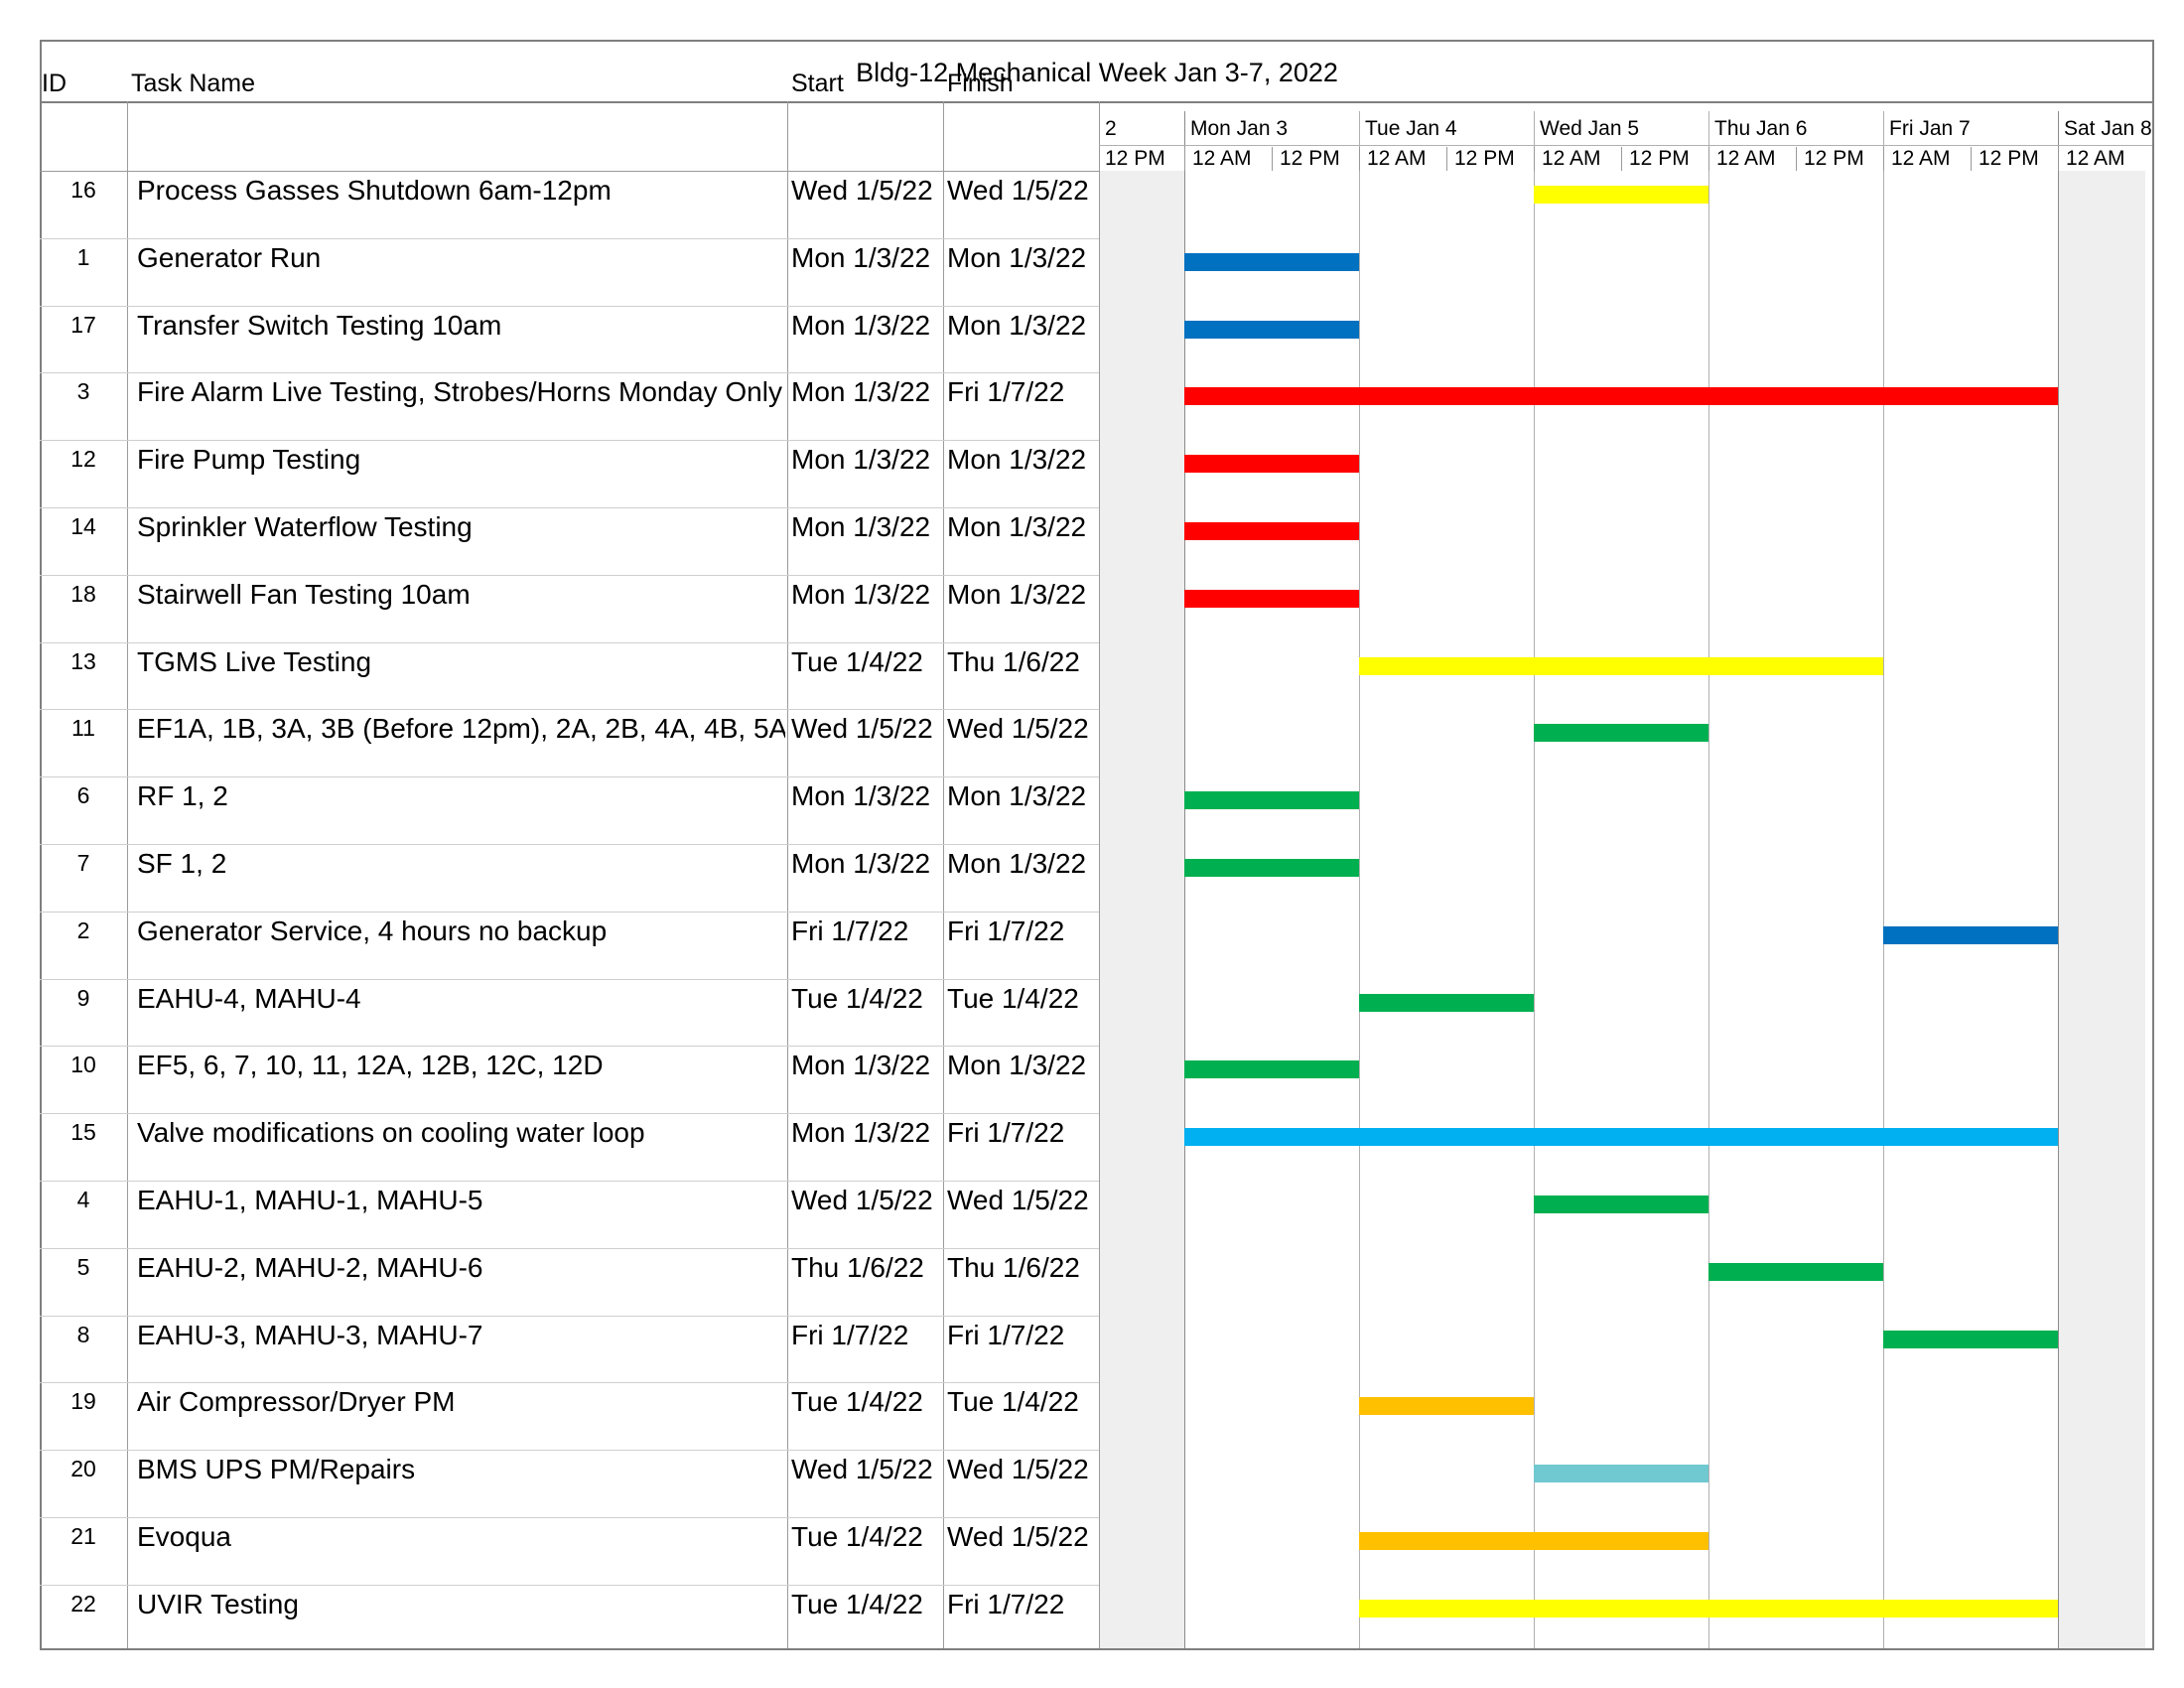 The image size is (2184, 1688). What do you see at coordinates (310, 1200) in the screenshot?
I see `task-name: EAHU-1, MAHU-1, MAHU-5` at bounding box center [310, 1200].